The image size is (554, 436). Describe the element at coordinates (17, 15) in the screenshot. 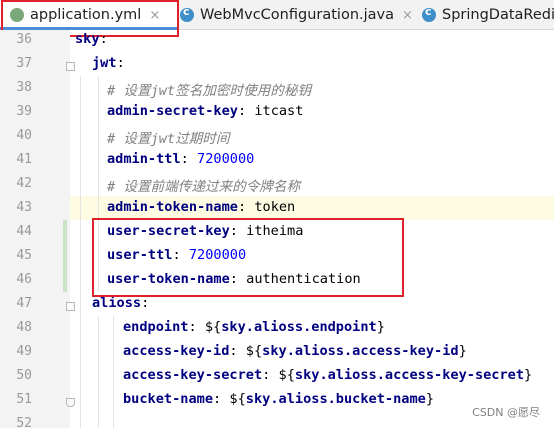

I see `yml-file-icon` at that location.